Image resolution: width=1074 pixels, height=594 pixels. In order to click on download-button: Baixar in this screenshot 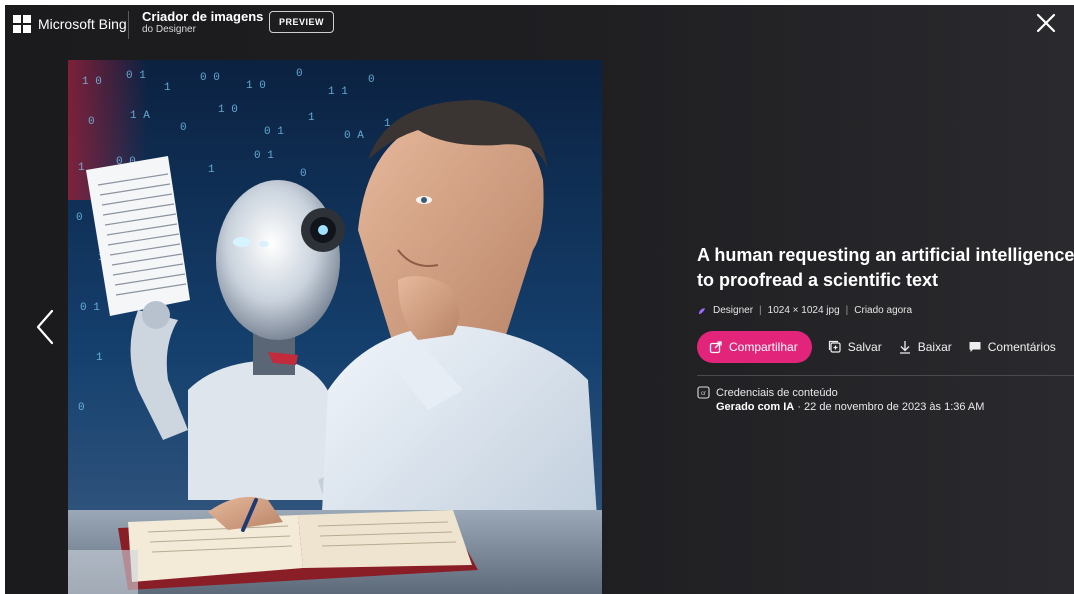, I will do `click(925, 347)`.